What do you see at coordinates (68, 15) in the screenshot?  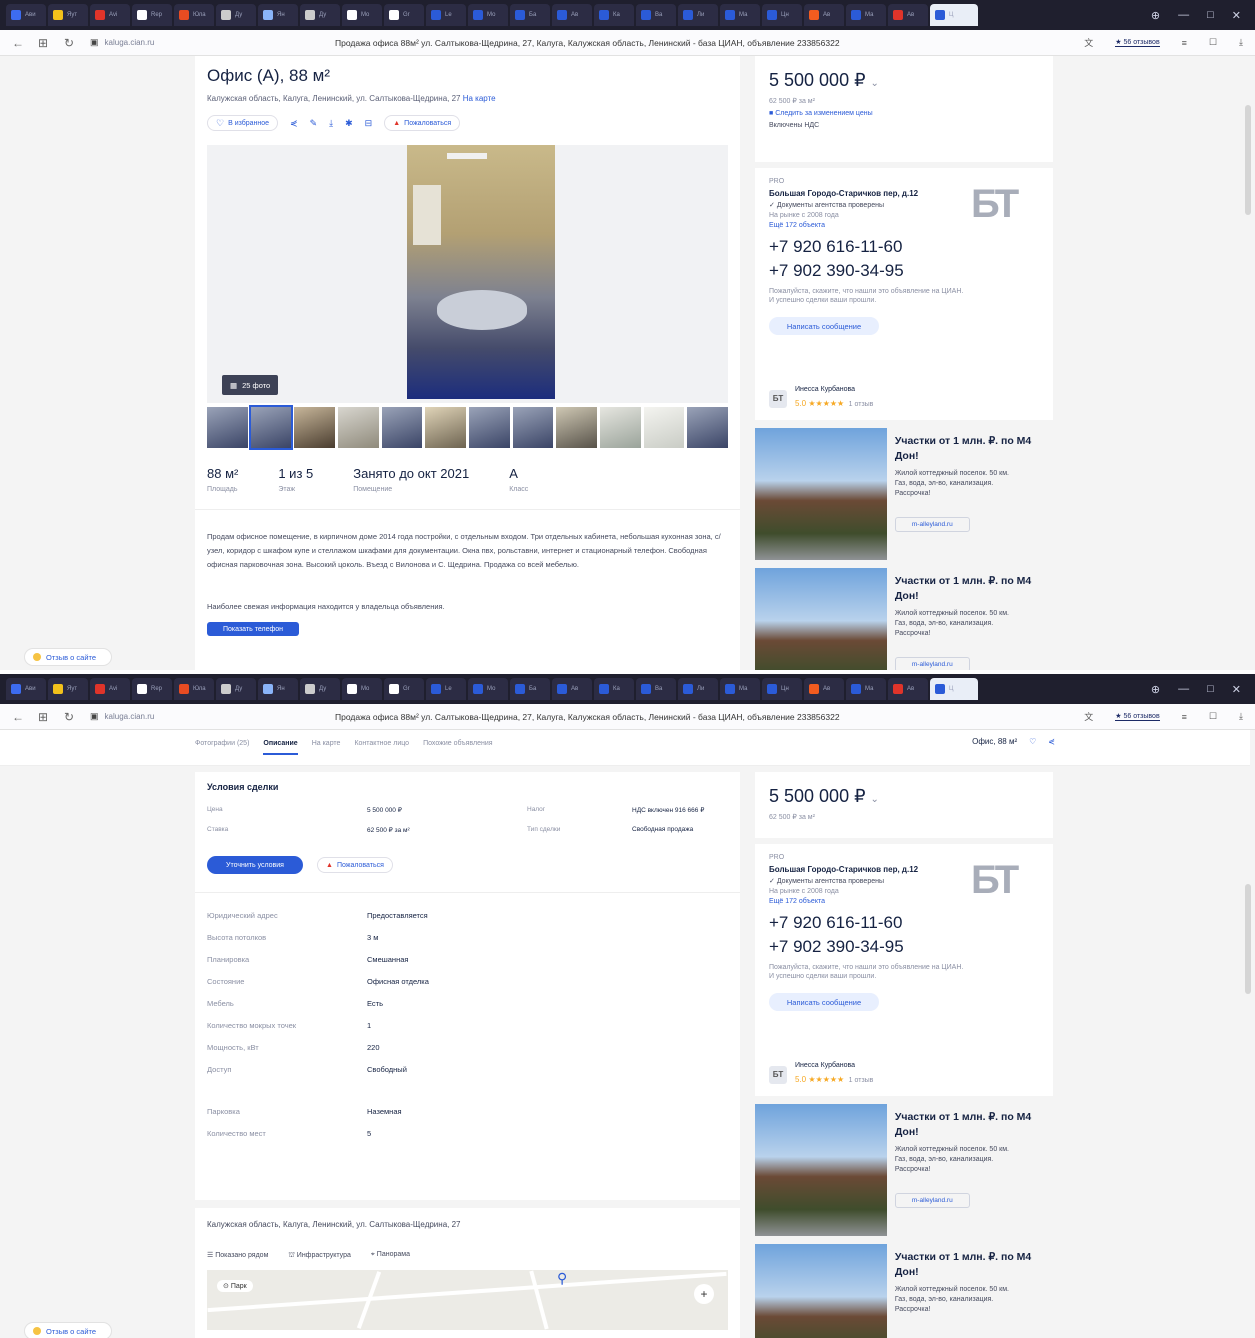 I see `browser-tab: Яут` at bounding box center [68, 15].